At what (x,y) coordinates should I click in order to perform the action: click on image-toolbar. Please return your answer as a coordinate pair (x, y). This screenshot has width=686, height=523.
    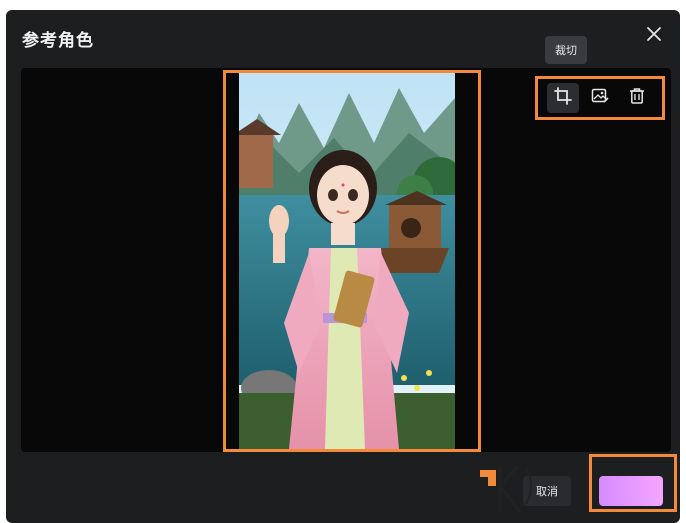
    Looking at the image, I should click on (600, 98).